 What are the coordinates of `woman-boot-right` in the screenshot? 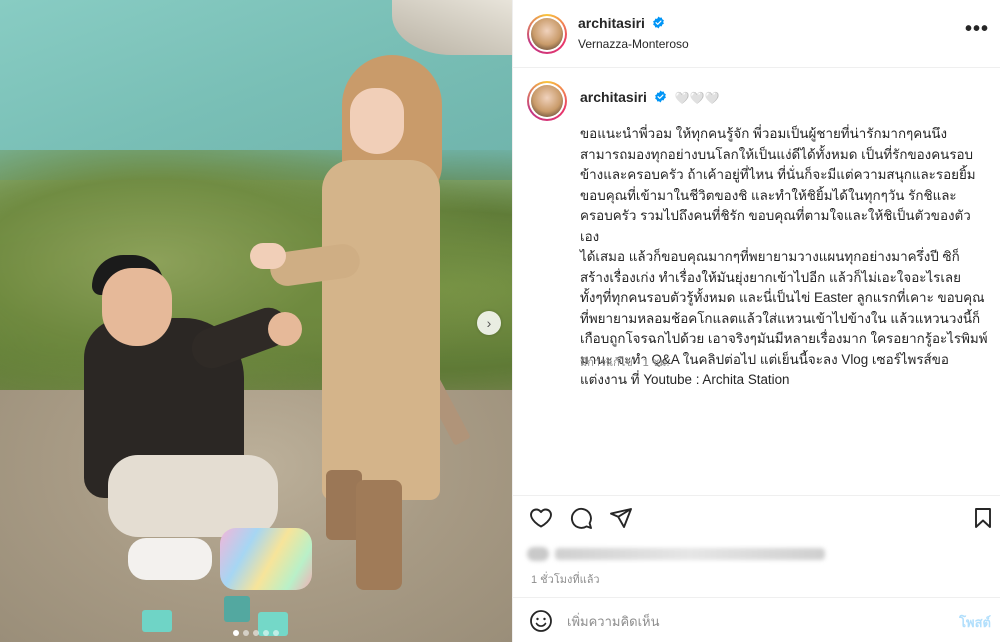 It's located at (379, 535).